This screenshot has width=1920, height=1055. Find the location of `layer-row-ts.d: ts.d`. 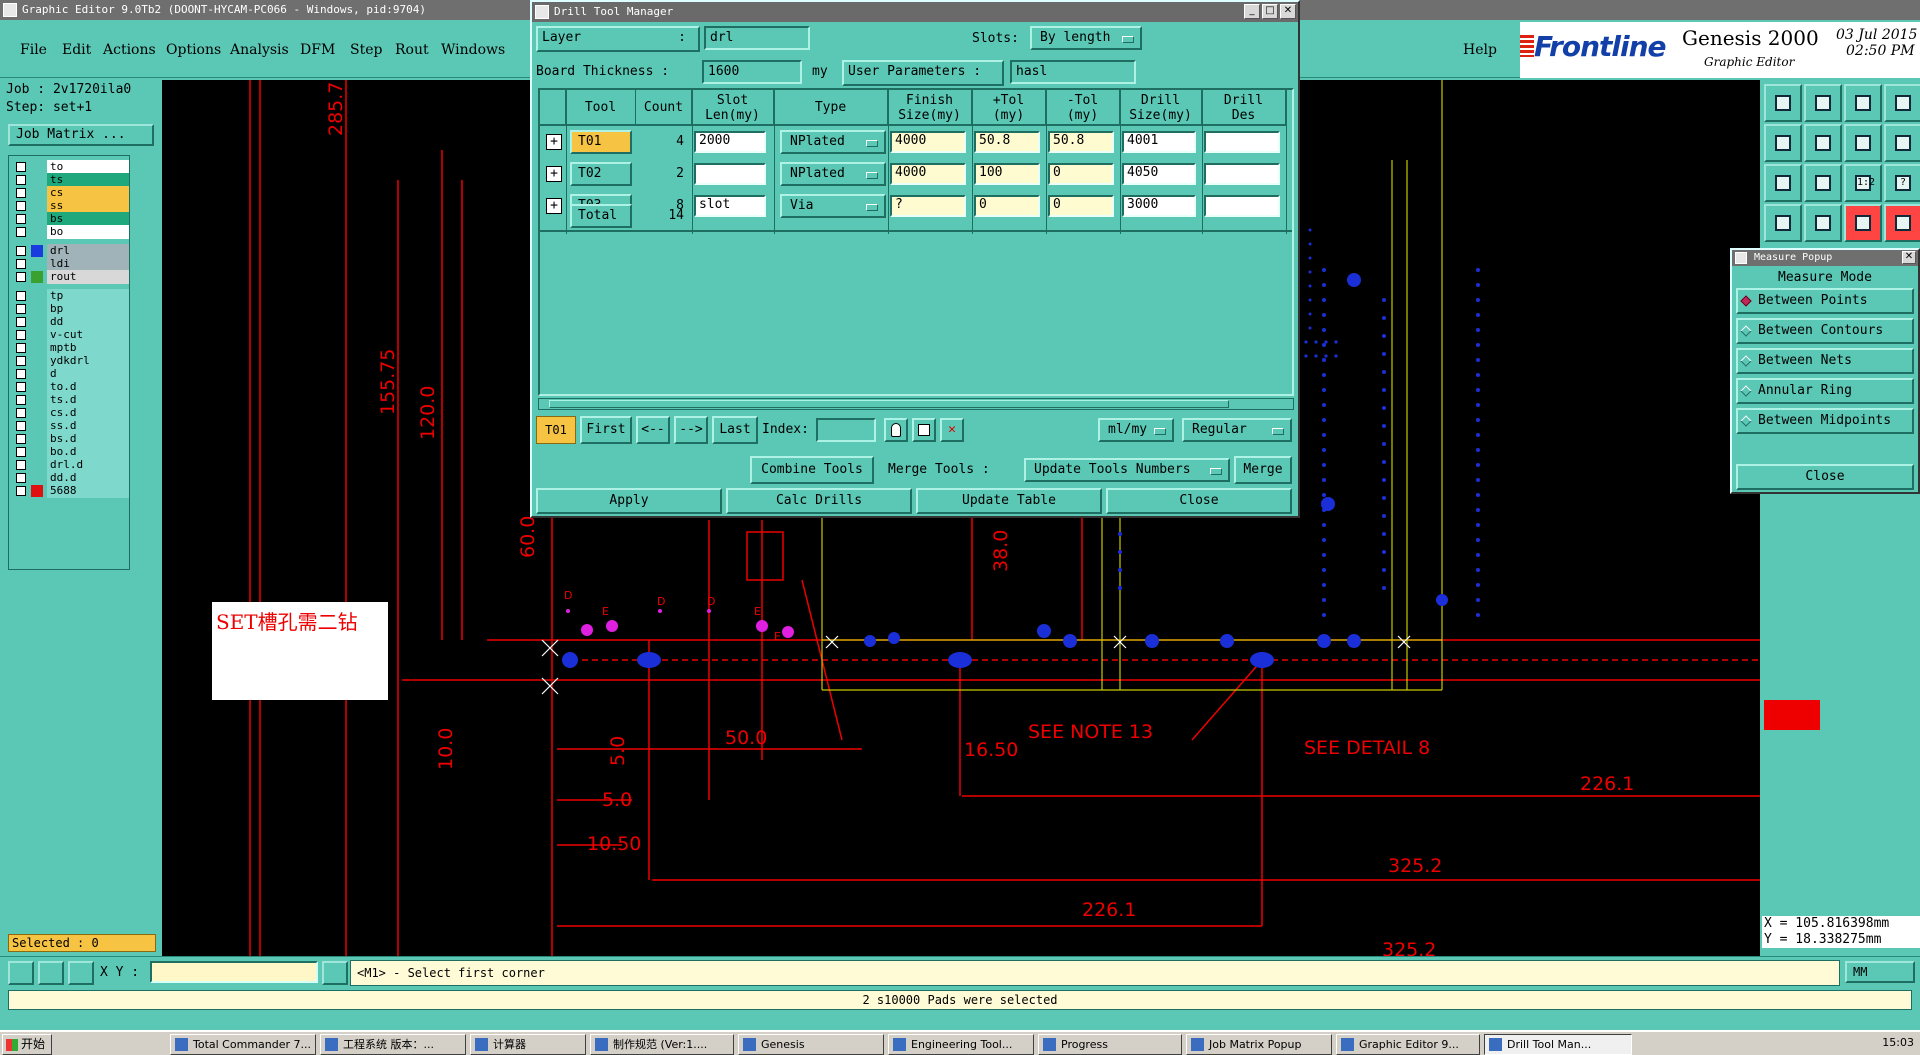

layer-row-ts.d: ts.d is located at coordinates (71, 400).